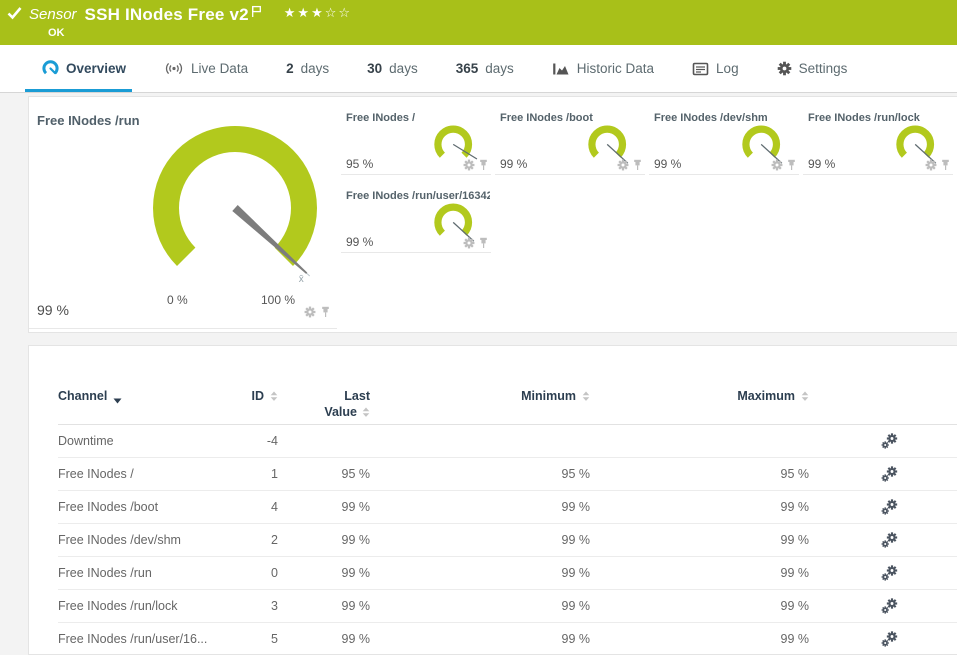 The image size is (957, 655). I want to click on tab-overview: Overview, so click(78, 68).